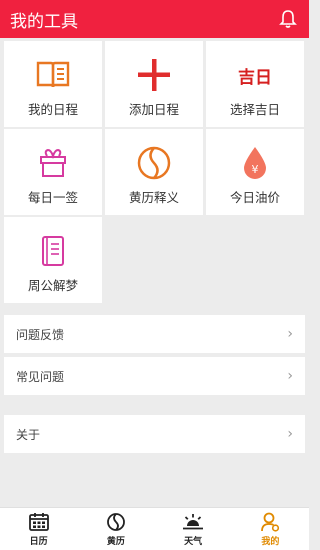 The image size is (320, 550). What do you see at coordinates (53, 251) in the screenshot?
I see `dream-book-icon` at bounding box center [53, 251].